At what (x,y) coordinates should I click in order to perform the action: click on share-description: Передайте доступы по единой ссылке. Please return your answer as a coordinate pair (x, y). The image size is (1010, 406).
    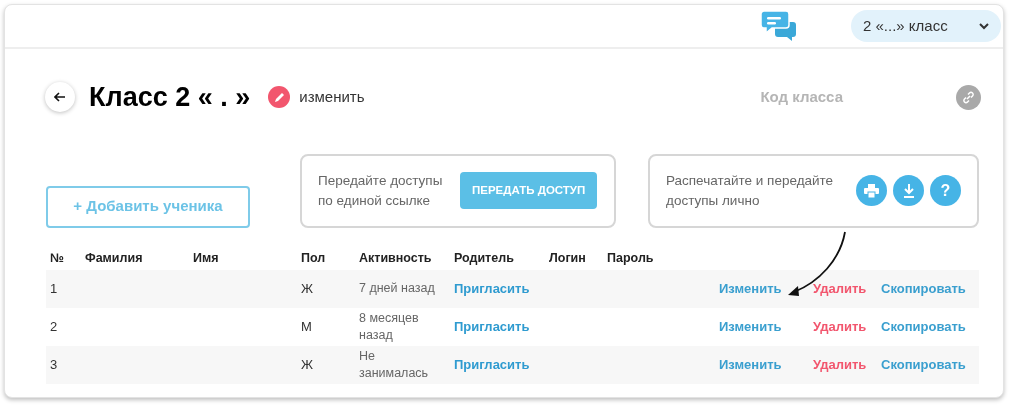
    Looking at the image, I should click on (381, 190).